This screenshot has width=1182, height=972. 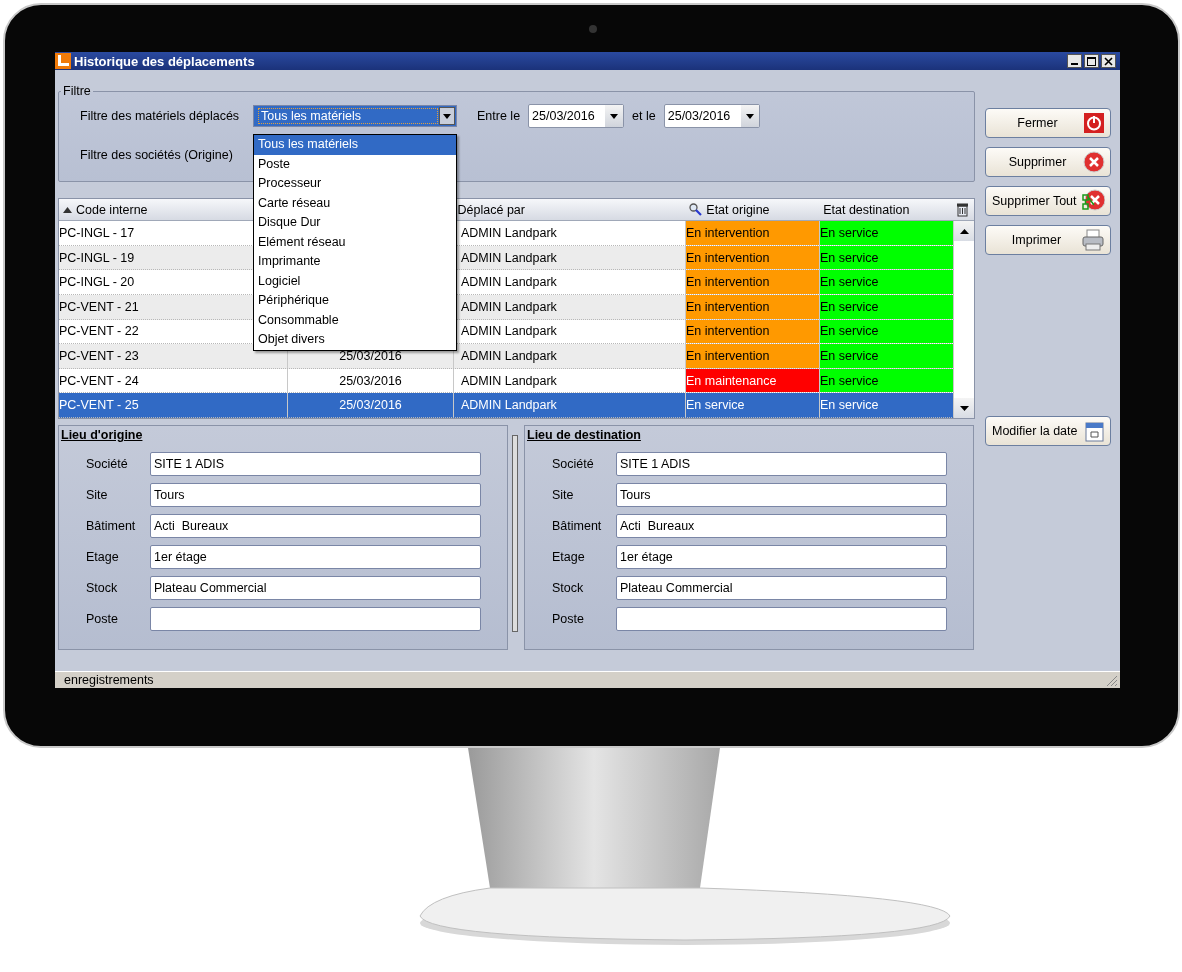 I want to click on status-cell: En maintenance, so click(x=753, y=380).